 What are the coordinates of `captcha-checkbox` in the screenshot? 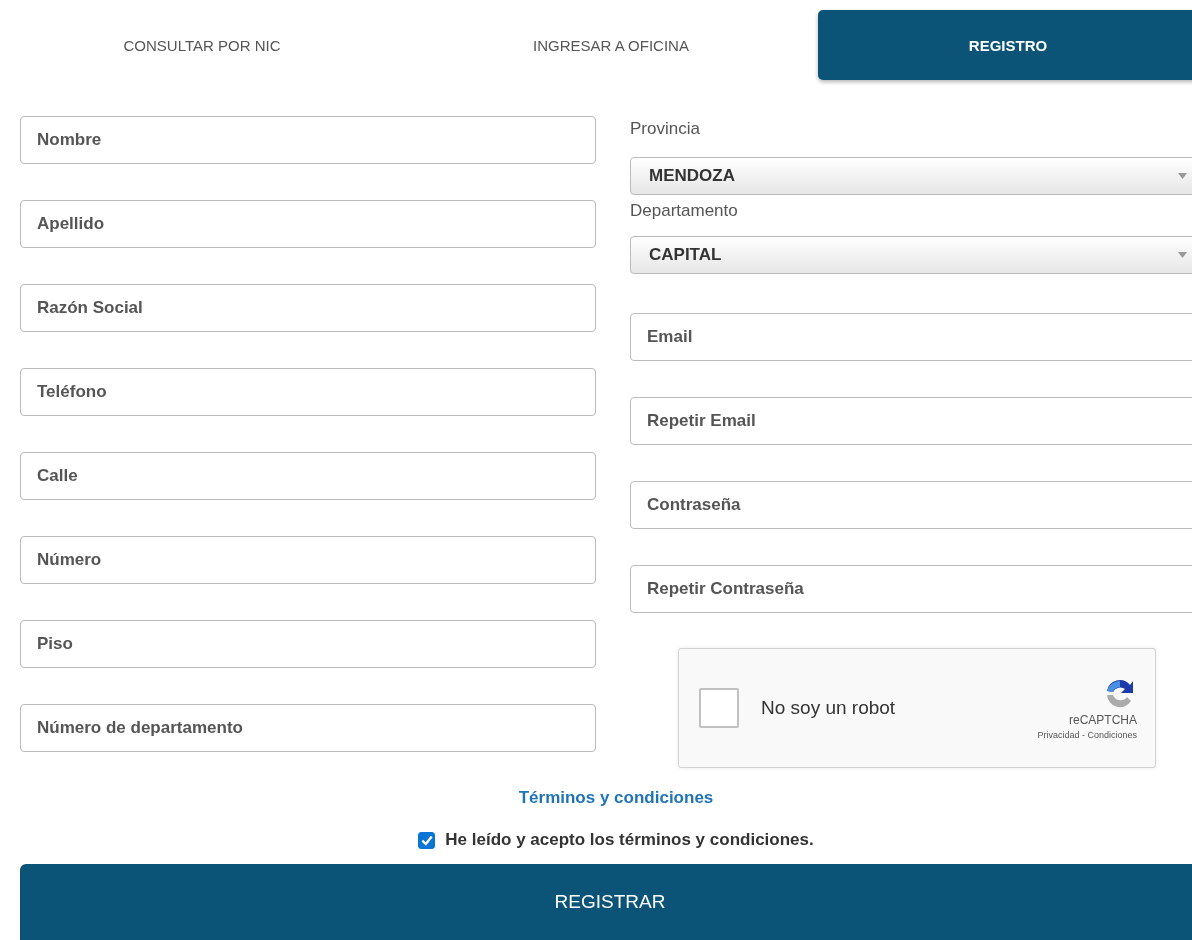 It's located at (719, 708).